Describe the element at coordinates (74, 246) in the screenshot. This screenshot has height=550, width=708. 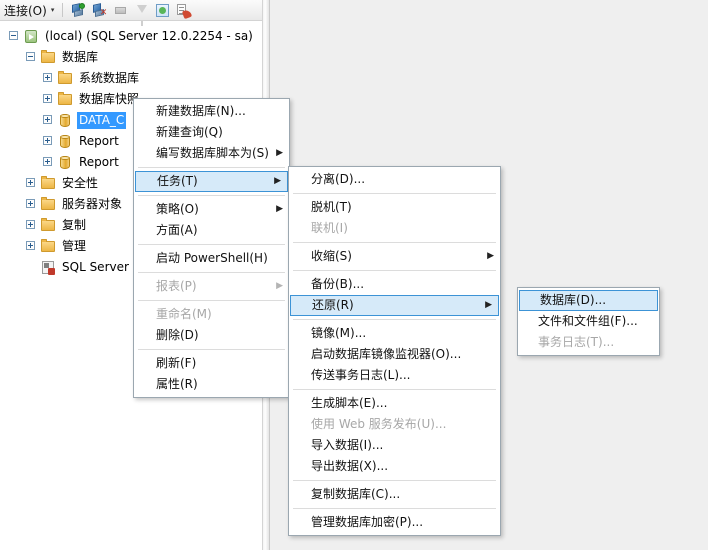
I see `tree-node-label: 管理` at that location.